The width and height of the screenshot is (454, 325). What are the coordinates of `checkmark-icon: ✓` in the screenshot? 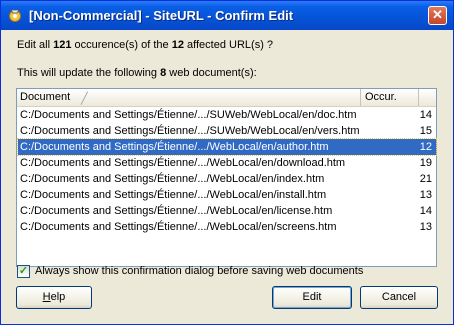 It's located at (23, 271).